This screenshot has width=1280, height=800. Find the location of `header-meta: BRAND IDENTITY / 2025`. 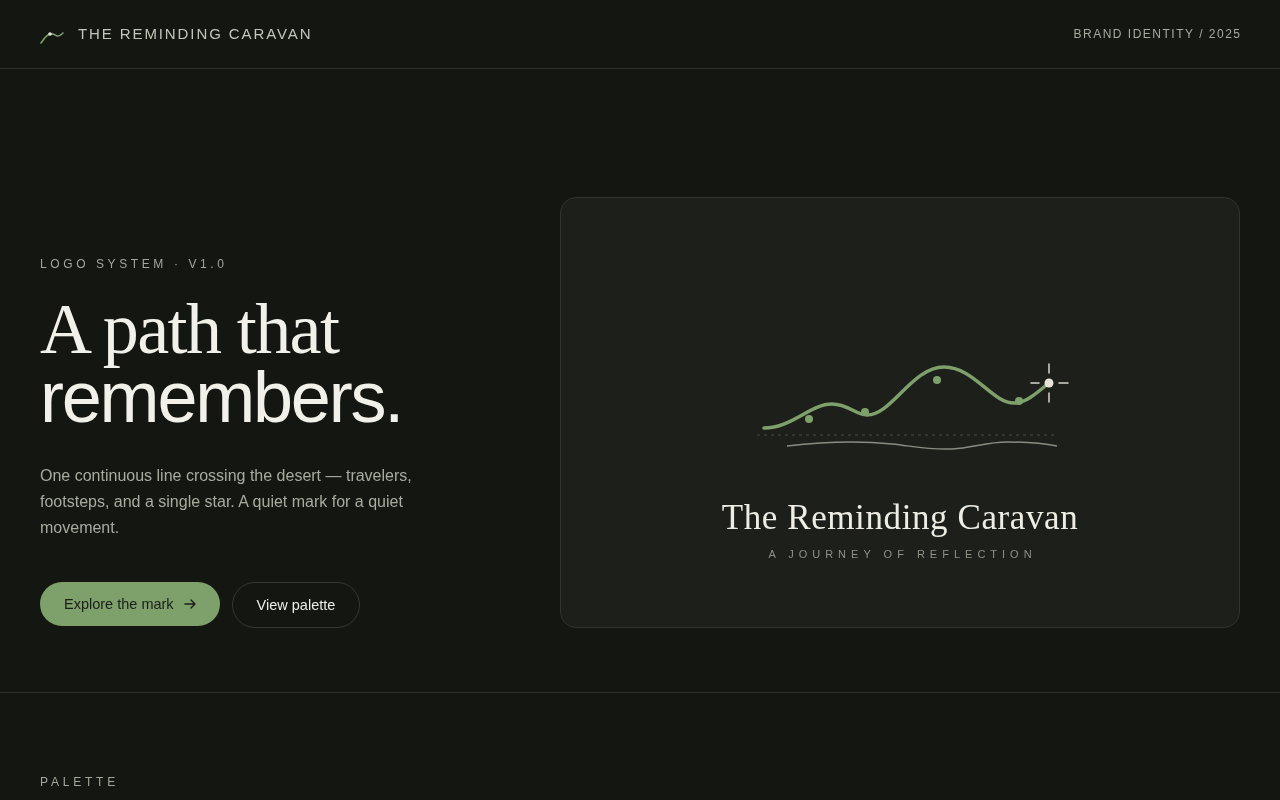

header-meta: BRAND IDENTITY / 2025 is located at coordinates (1157, 34).